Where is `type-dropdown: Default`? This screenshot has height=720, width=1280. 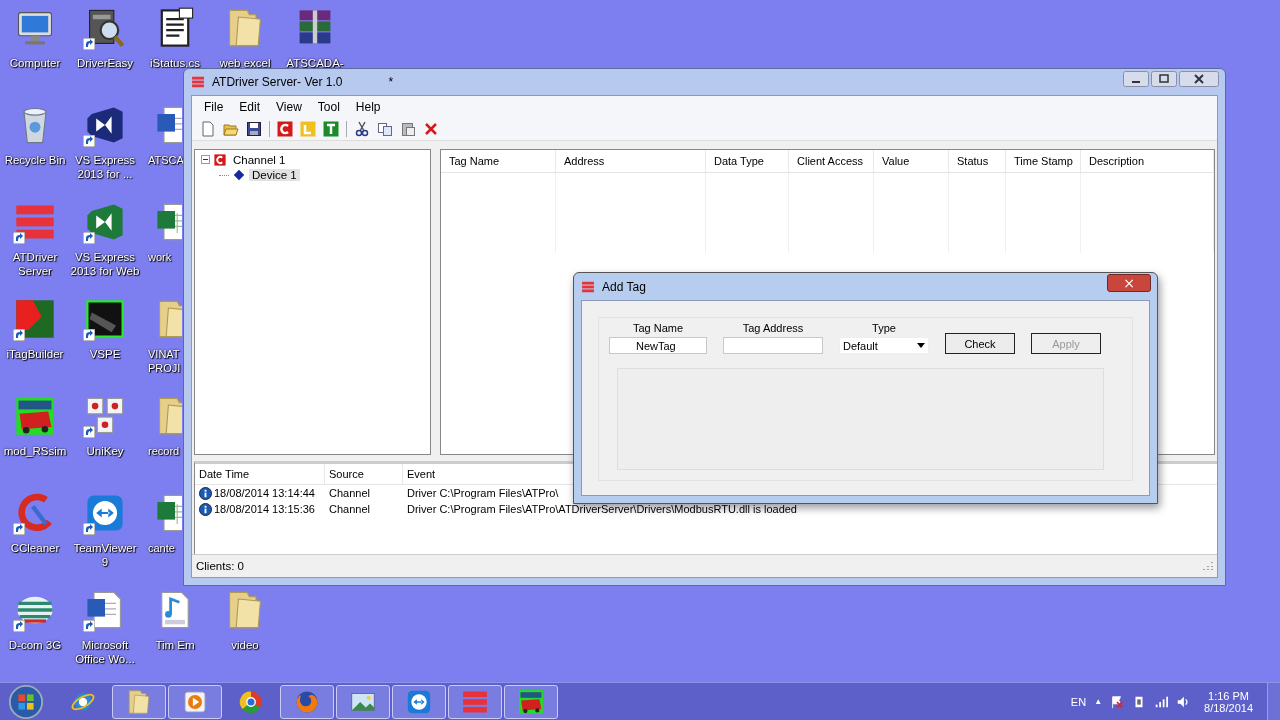
type-dropdown: Default is located at coordinates (884, 345).